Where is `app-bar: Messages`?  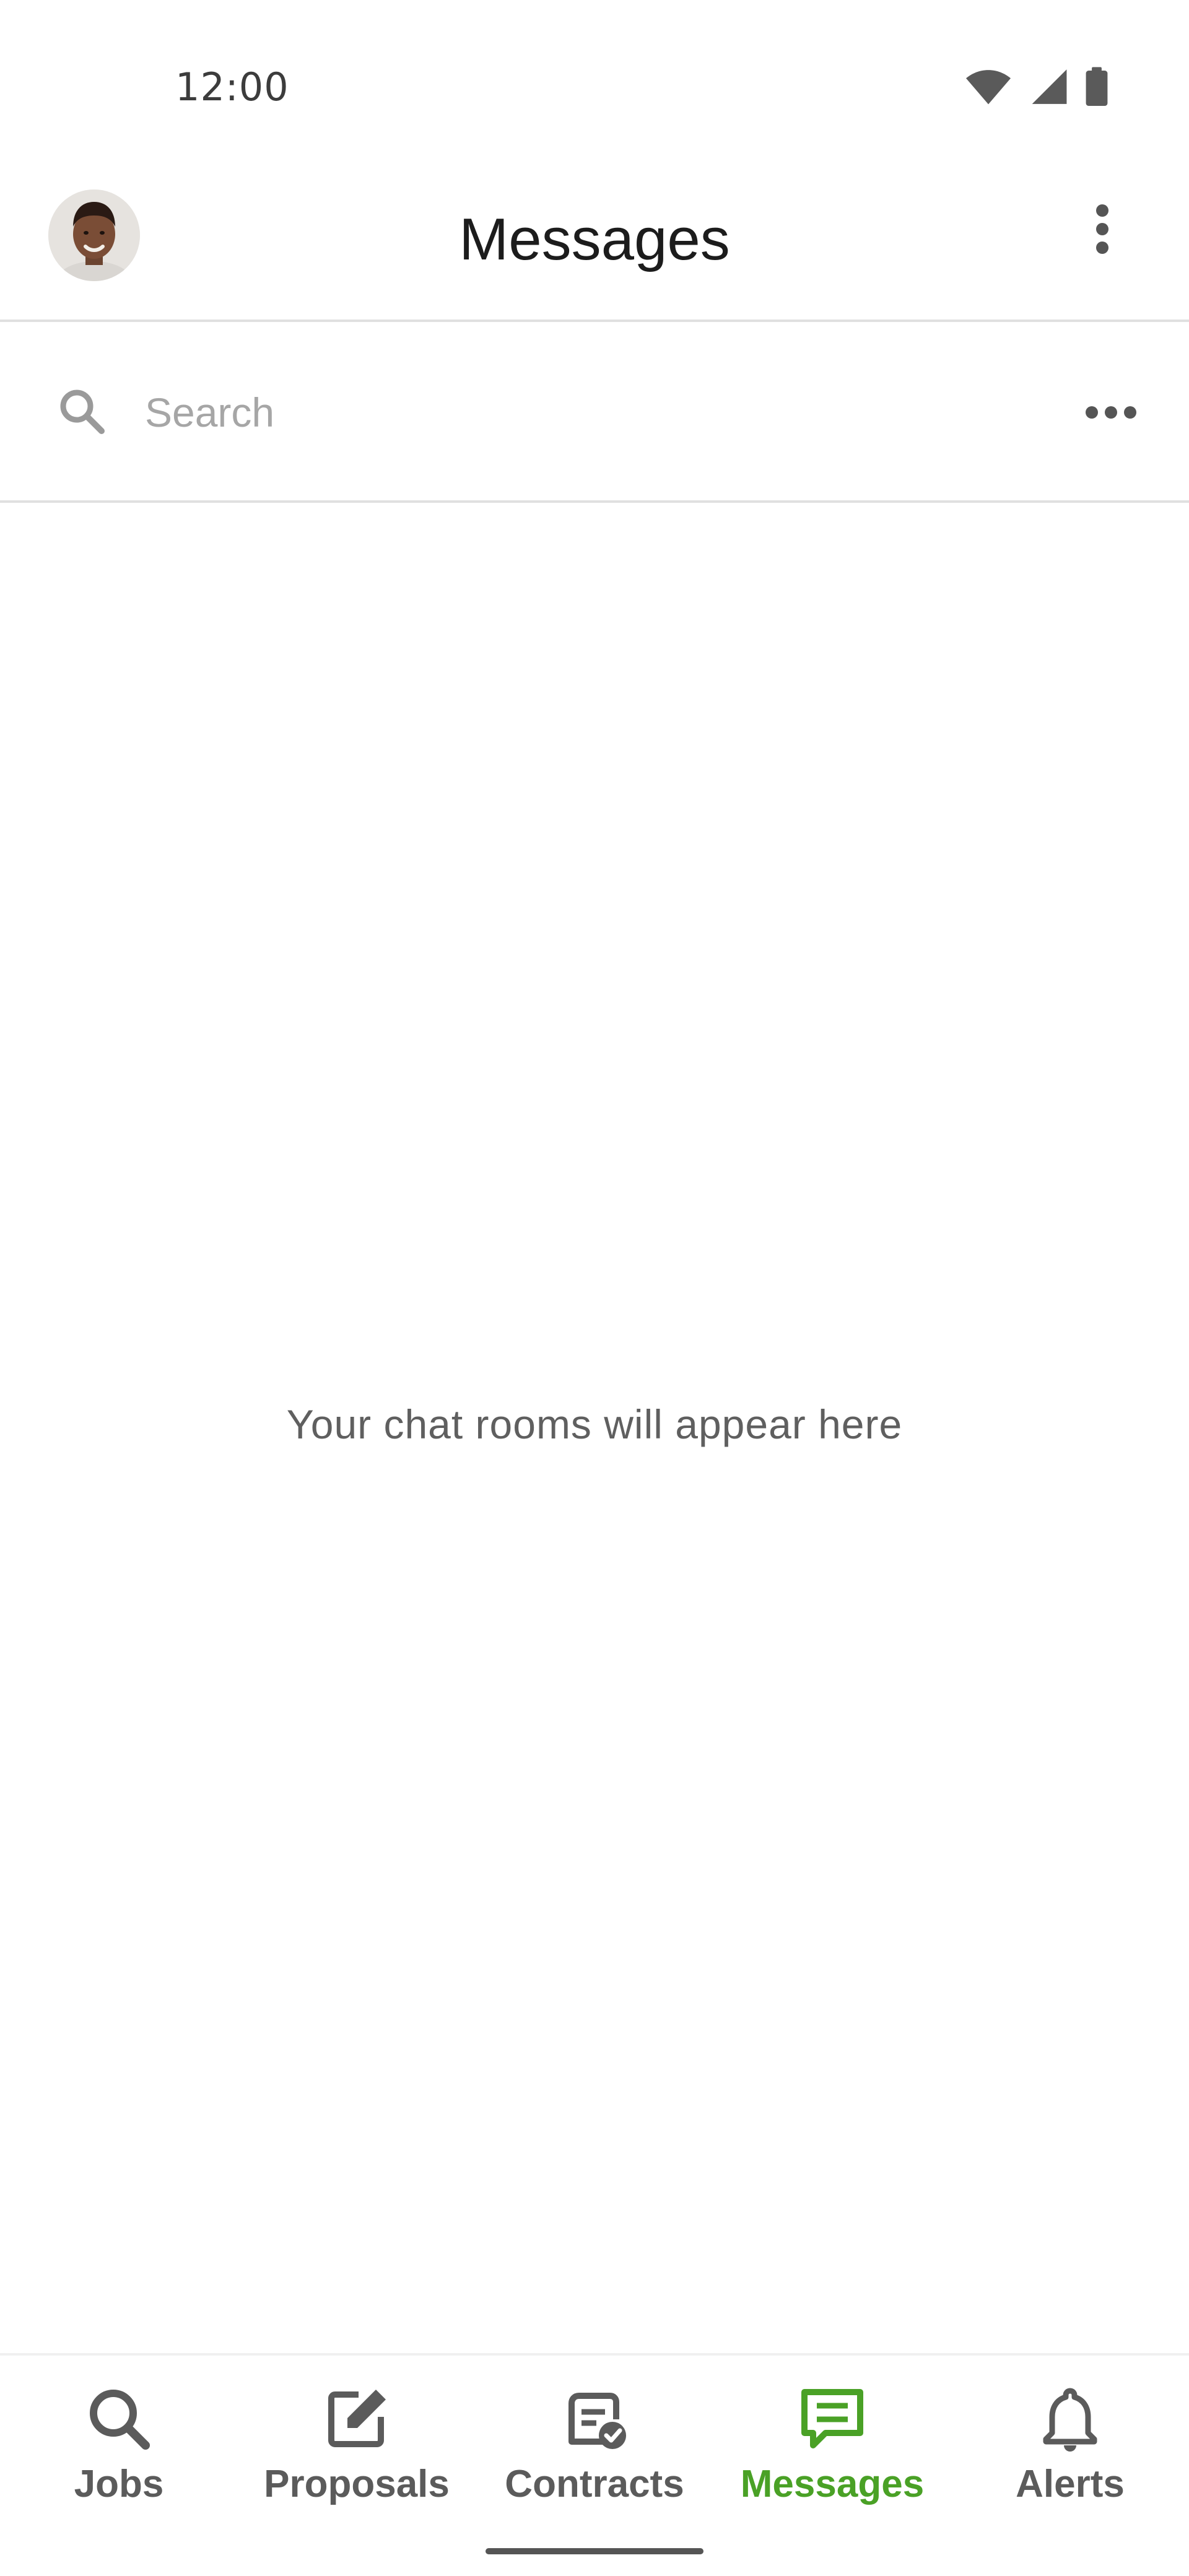
app-bar: Messages is located at coordinates (594, 247).